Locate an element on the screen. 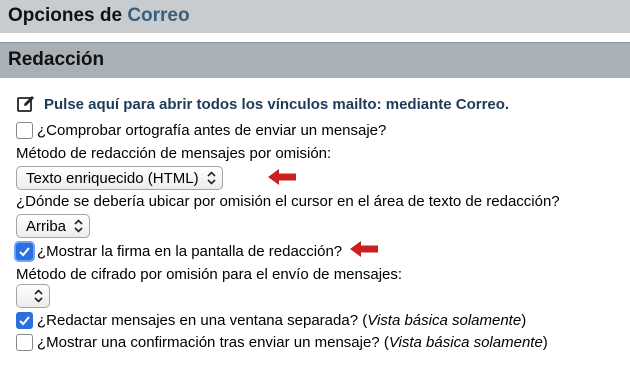 This screenshot has height=370, width=630. divider is located at coordinates (315, 37).